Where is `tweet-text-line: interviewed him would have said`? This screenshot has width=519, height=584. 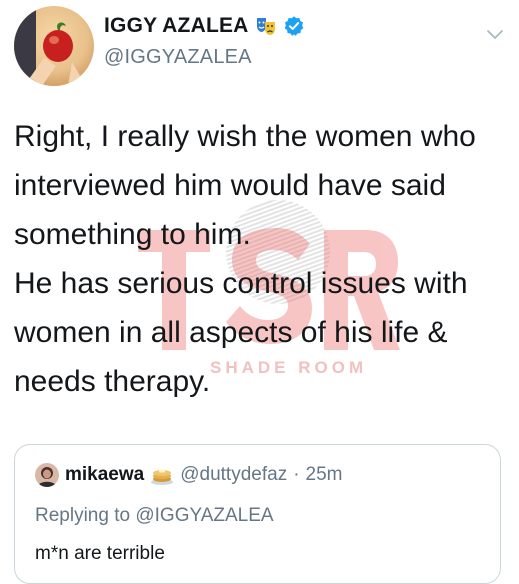
tweet-text-line: interviewed him would have said is located at coordinates (230, 185).